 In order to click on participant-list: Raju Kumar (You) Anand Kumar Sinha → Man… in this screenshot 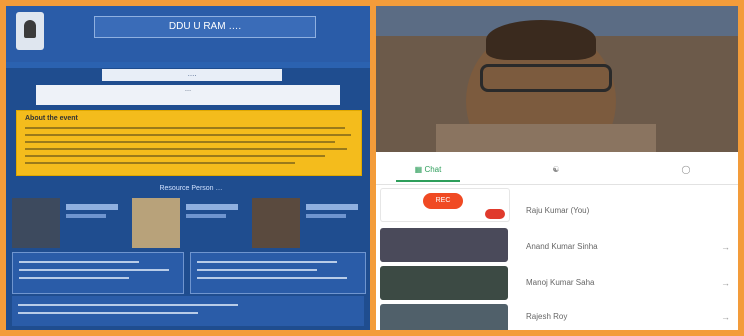, I will do `click(627, 259)`.